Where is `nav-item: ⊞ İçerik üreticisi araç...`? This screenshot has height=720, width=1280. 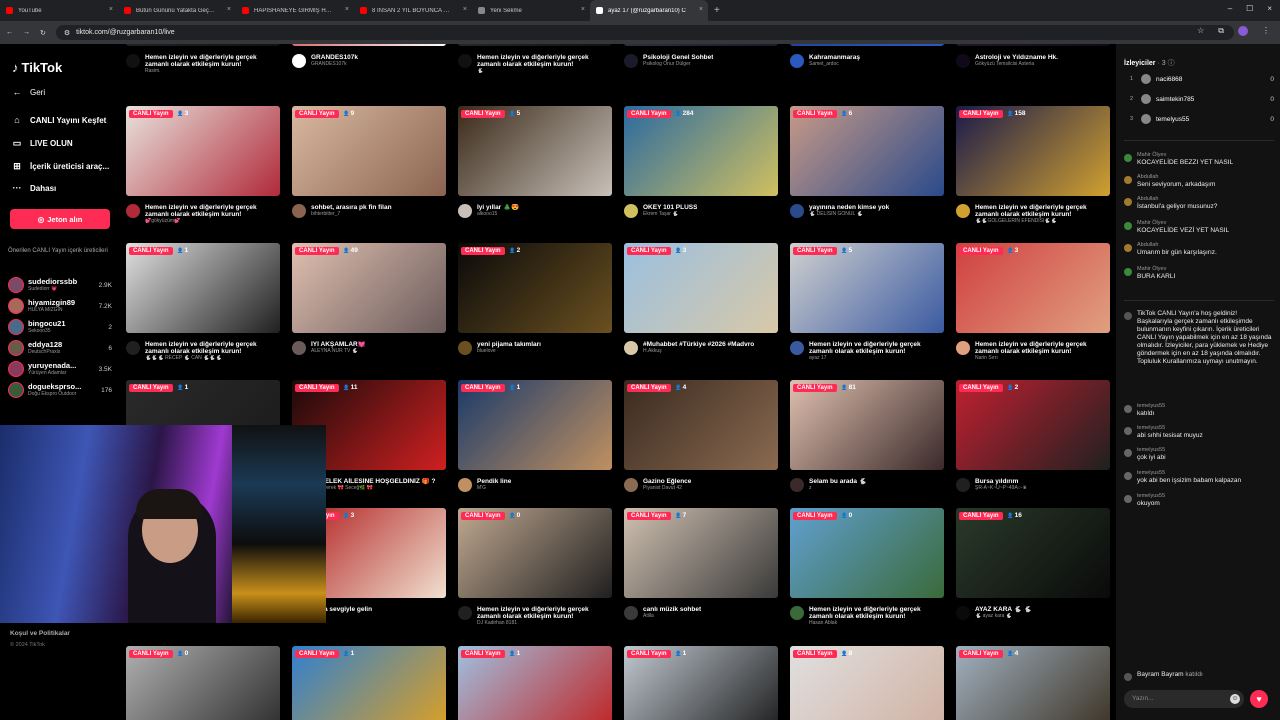 nav-item: ⊞ İçerik üreticisi araç... is located at coordinates (60, 166).